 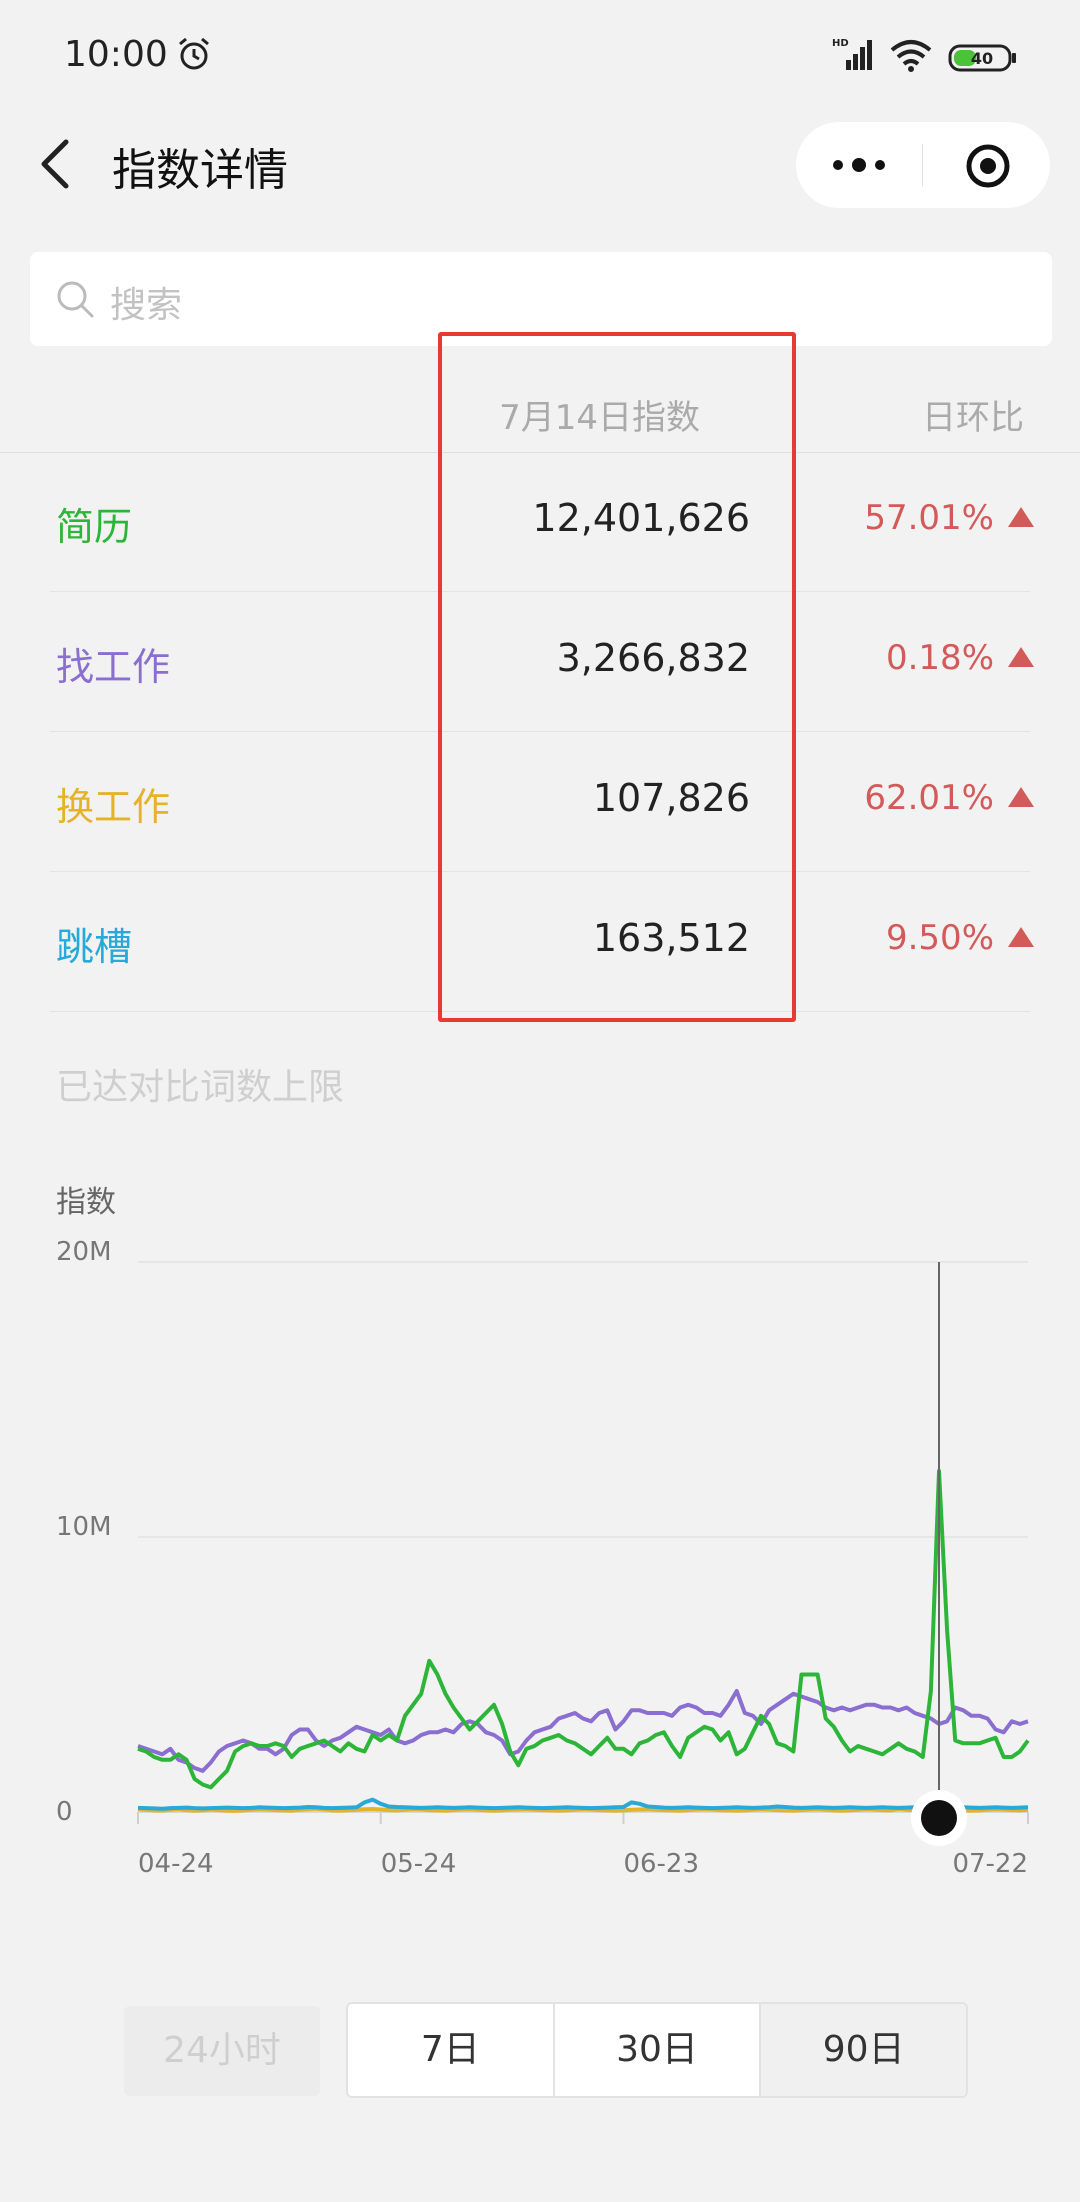 I want to click on ratio-text: 0.18%, so click(x=939, y=658).